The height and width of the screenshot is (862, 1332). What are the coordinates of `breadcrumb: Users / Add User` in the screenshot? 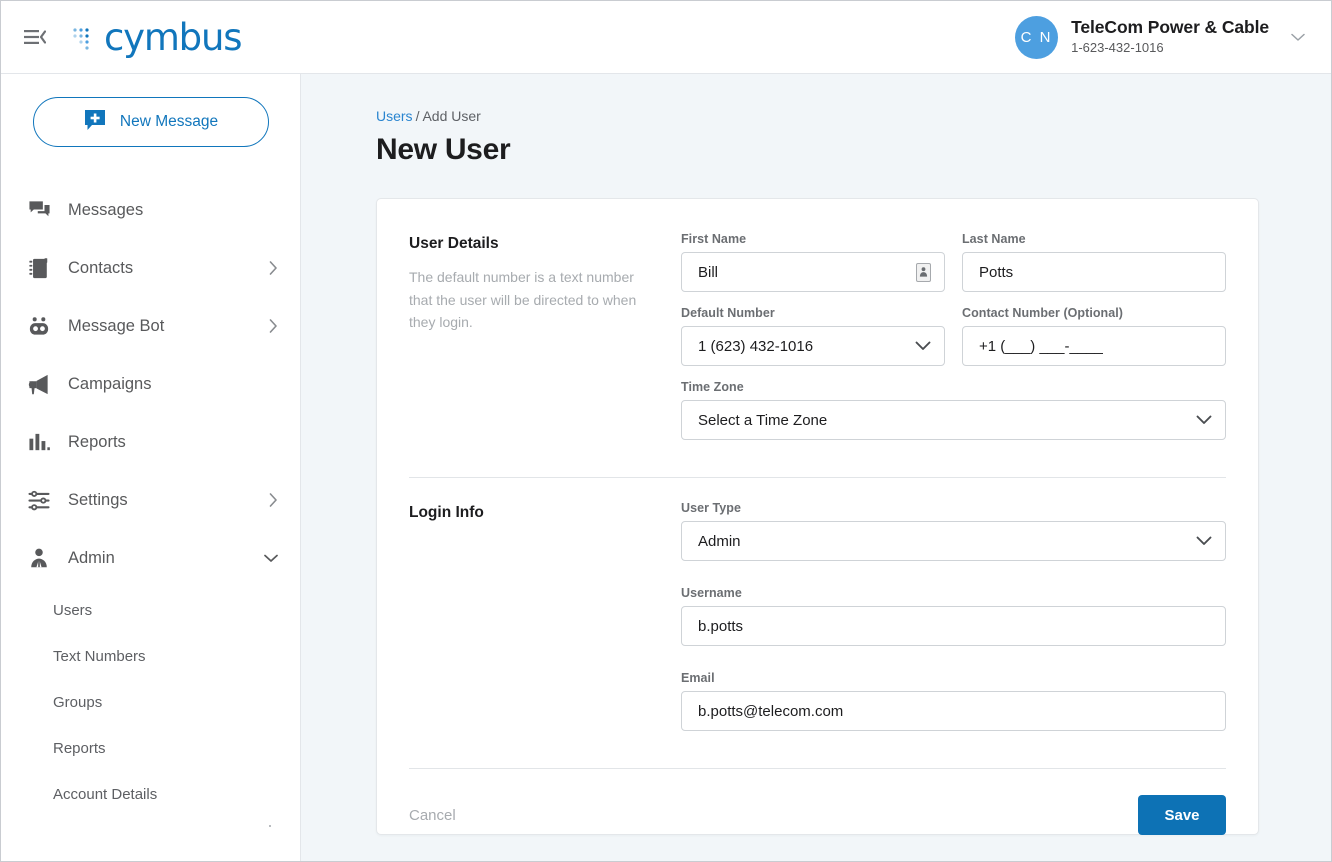 It's located at (817, 116).